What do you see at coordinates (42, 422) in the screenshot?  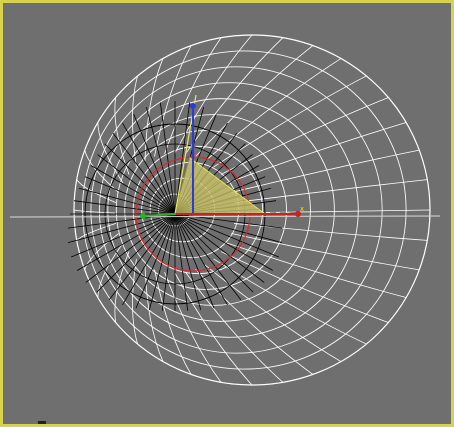 I see `bottom-marker` at bounding box center [42, 422].